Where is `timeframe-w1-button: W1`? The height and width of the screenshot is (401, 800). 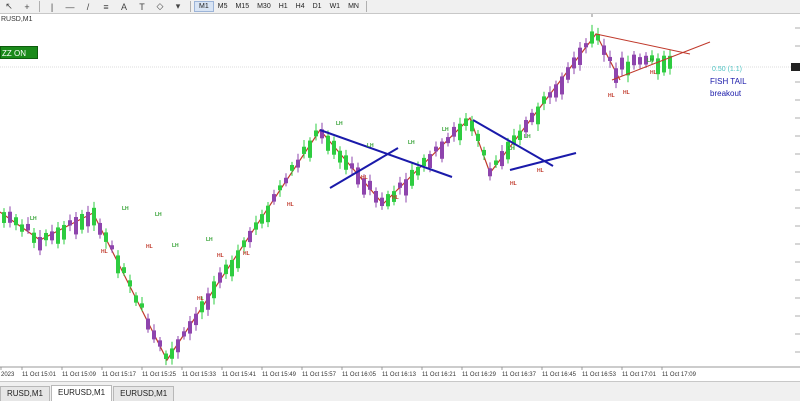
timeframe-w1-button: W1 is located at coordinates (335, 6).